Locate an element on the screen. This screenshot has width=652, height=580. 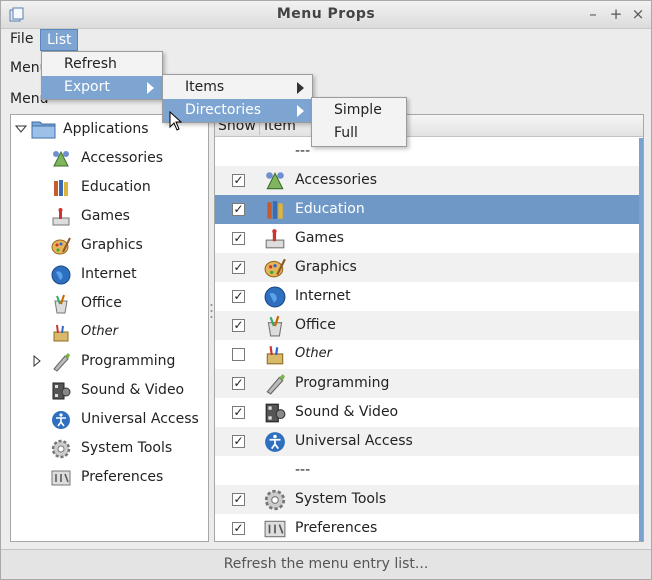
tree-item: Internet is located at coordinates (109, 274).